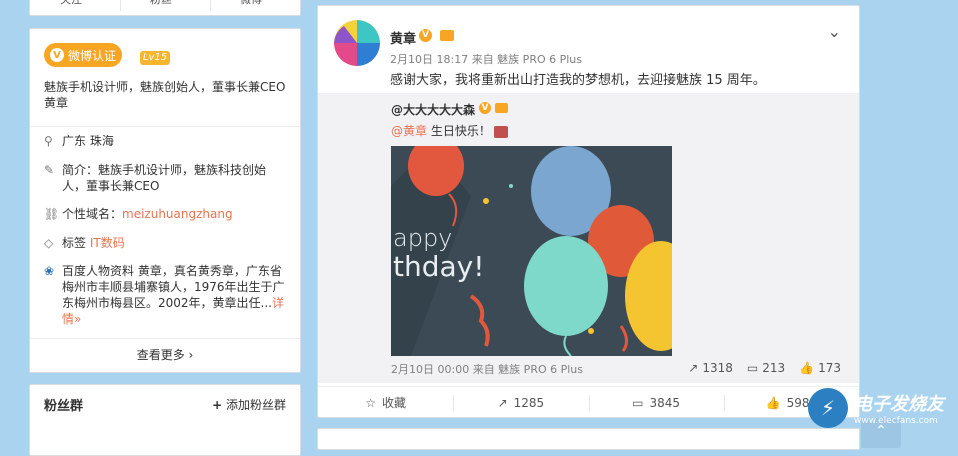 Image resolution: width=958 pixels, height=456 pixels. I want to click on fans-group-title: 粉丝群, so click(64, 406).